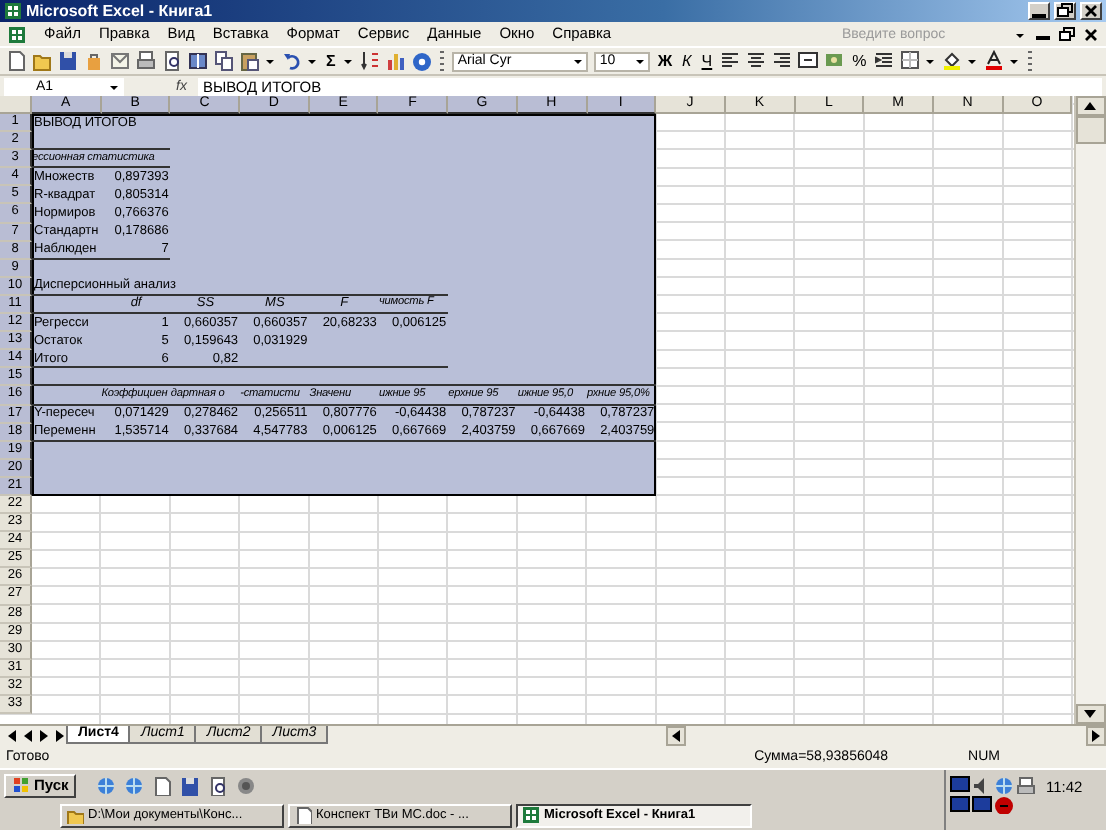  What do you see at coordinates (687, 61) in the screenshot?
I see `italic-button: К` at bounding box center [687, 61].